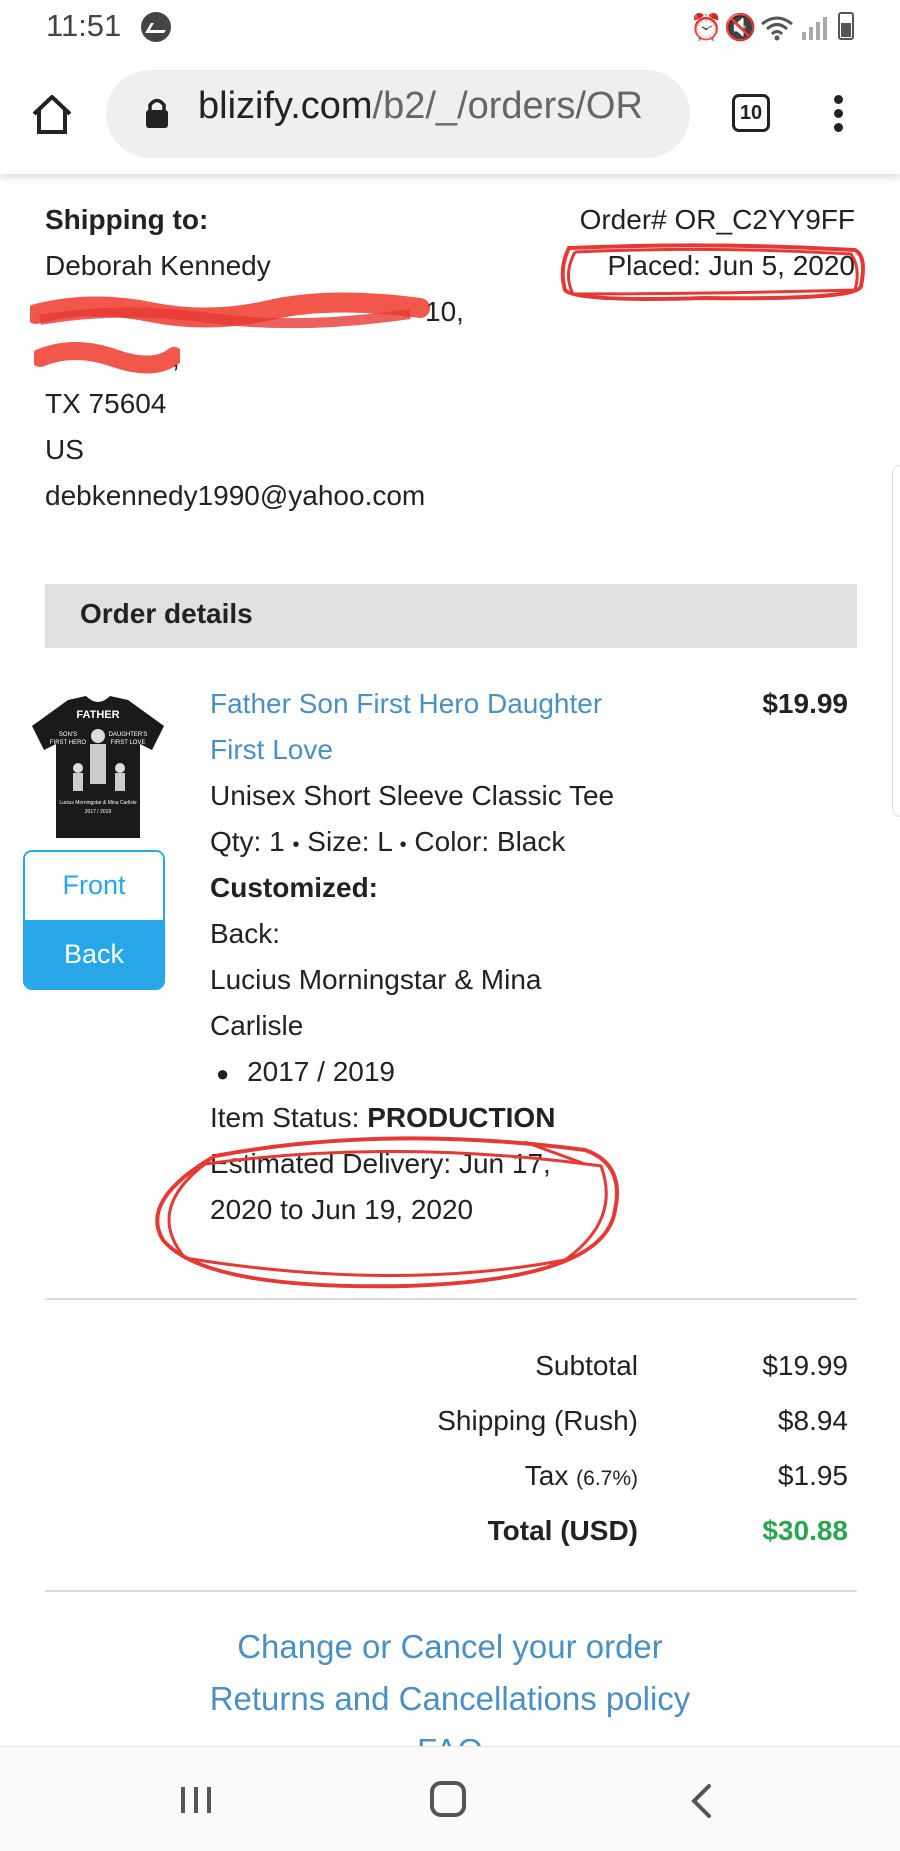  I want to click on url-text: blizify.com/b2/_/orders/OR, so click(438, 106).